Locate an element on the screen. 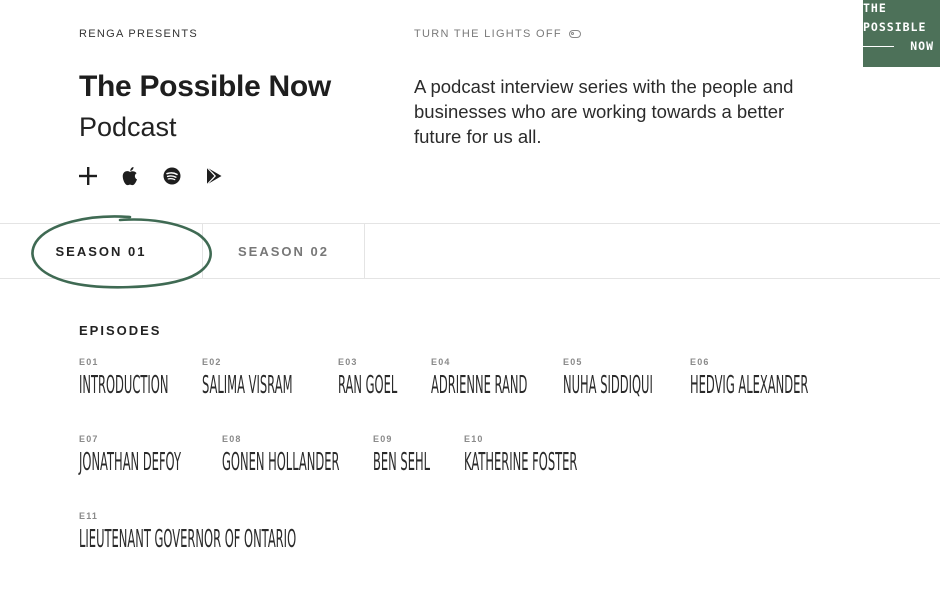 The height and width of the screenshot is (600, 940). episode-name: Salima Visram is located at coordinates (247, 384).